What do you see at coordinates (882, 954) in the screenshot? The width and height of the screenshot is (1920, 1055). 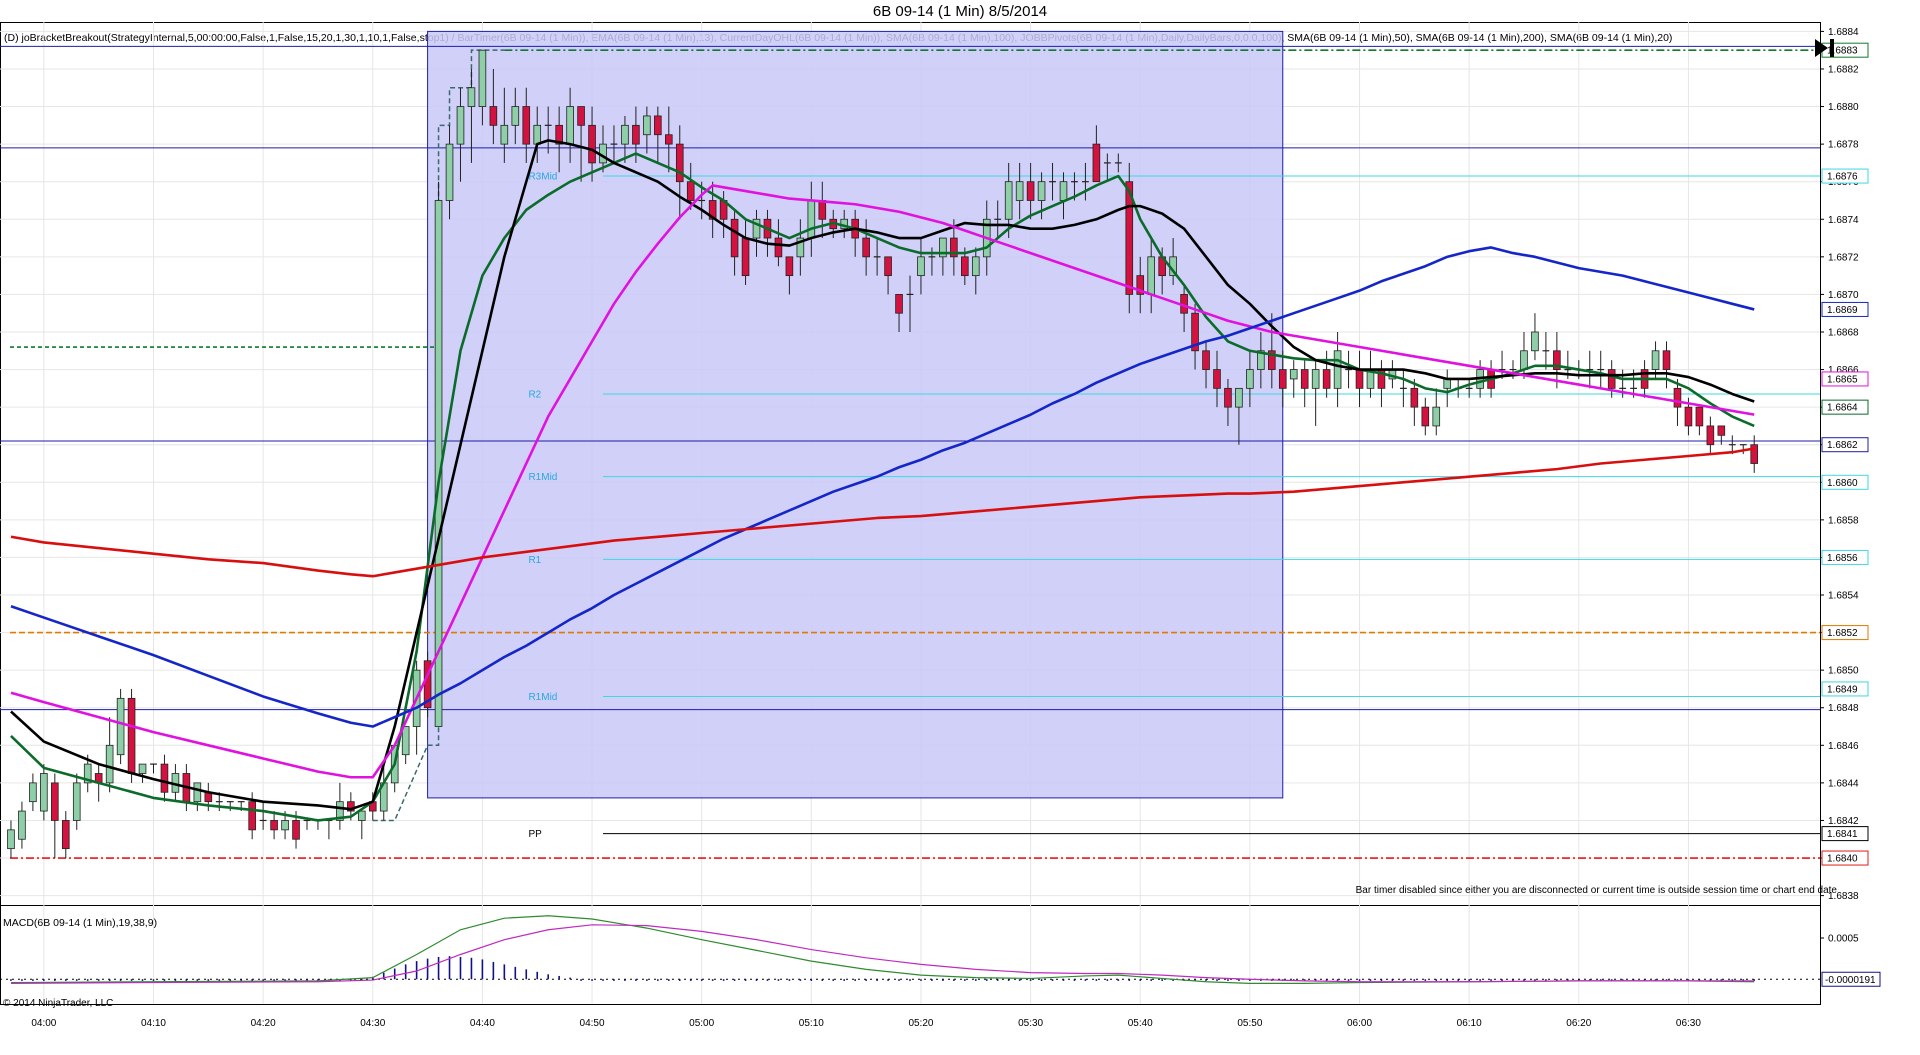 I see `macd-signal-line` at bounding box center [882, 954].